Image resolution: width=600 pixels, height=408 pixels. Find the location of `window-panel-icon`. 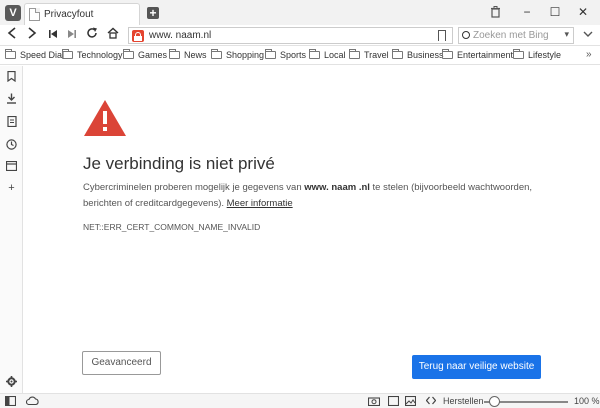

window-panel-icon is located at coordinates (11, 166).